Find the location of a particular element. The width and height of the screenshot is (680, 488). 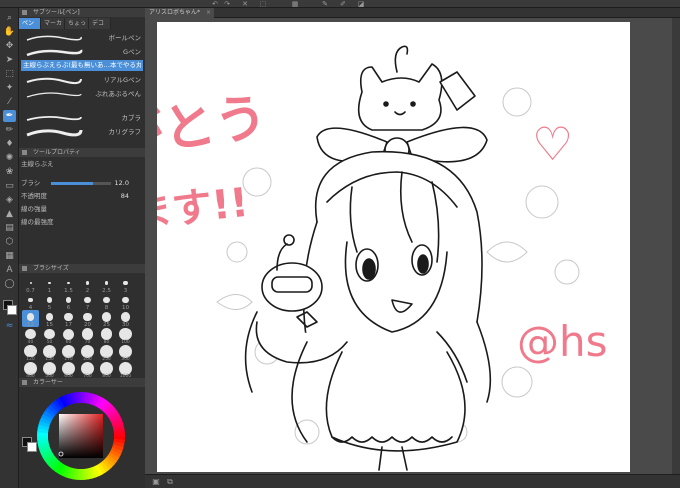

brush-size-option: 600 is located at coordinates (68, 370).